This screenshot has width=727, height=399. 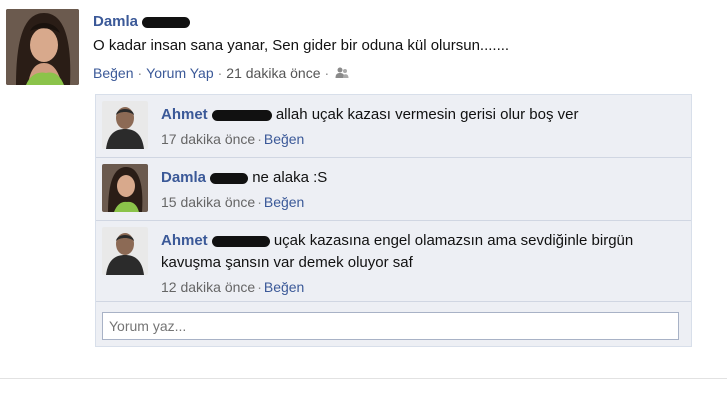 I want to click on comment-item: Damla ne alaka :S 15 dakika önce · Beğen, so click(x=393, y=189).